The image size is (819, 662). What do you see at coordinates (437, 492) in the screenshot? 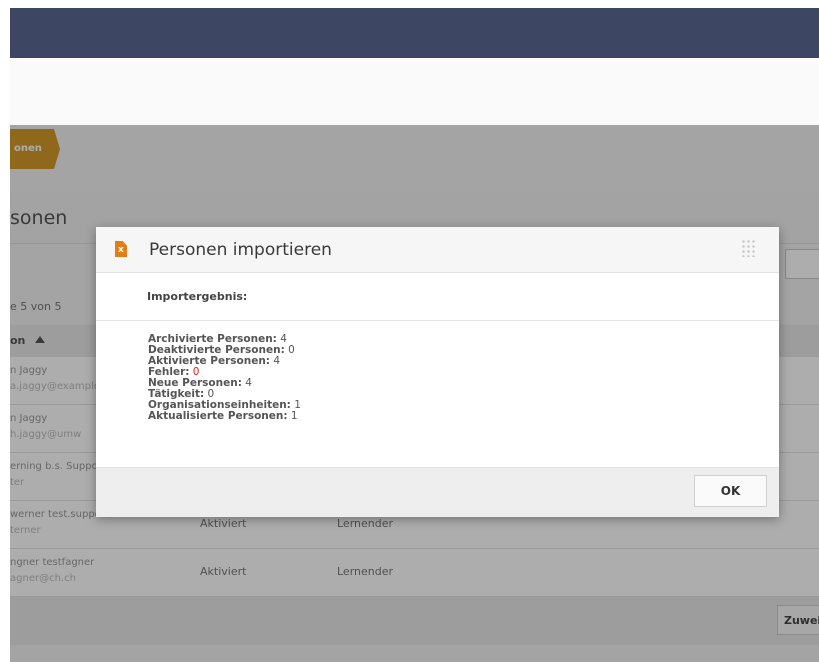
I see `dialog-footer` at bounding box center [437, 492].